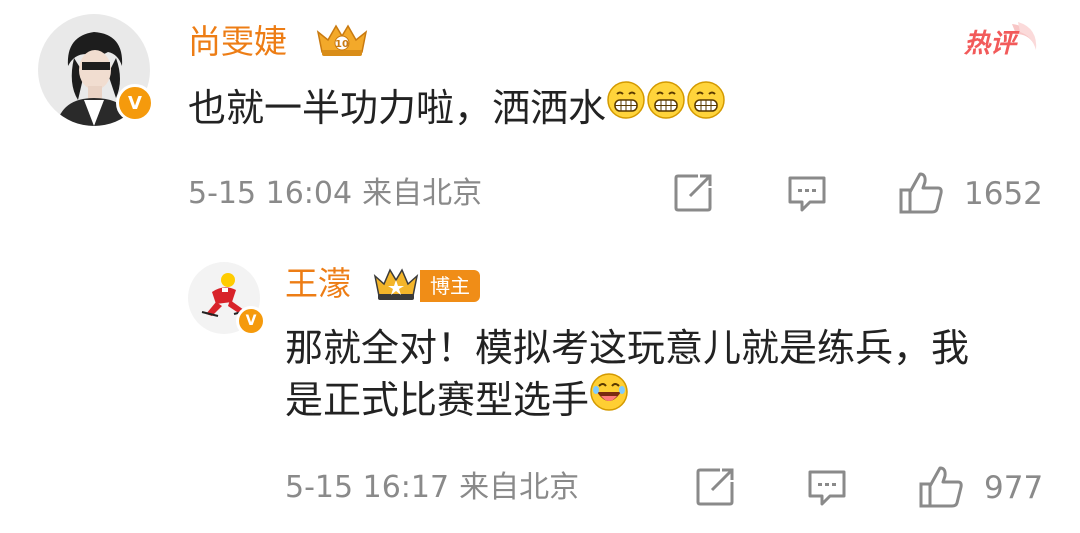 The width and height of the screenshot is (1080, 533). What do you see at coordinates (396, 284) in the screenshot?
I see `member-crown-icon` at bounding box center [396, 284].